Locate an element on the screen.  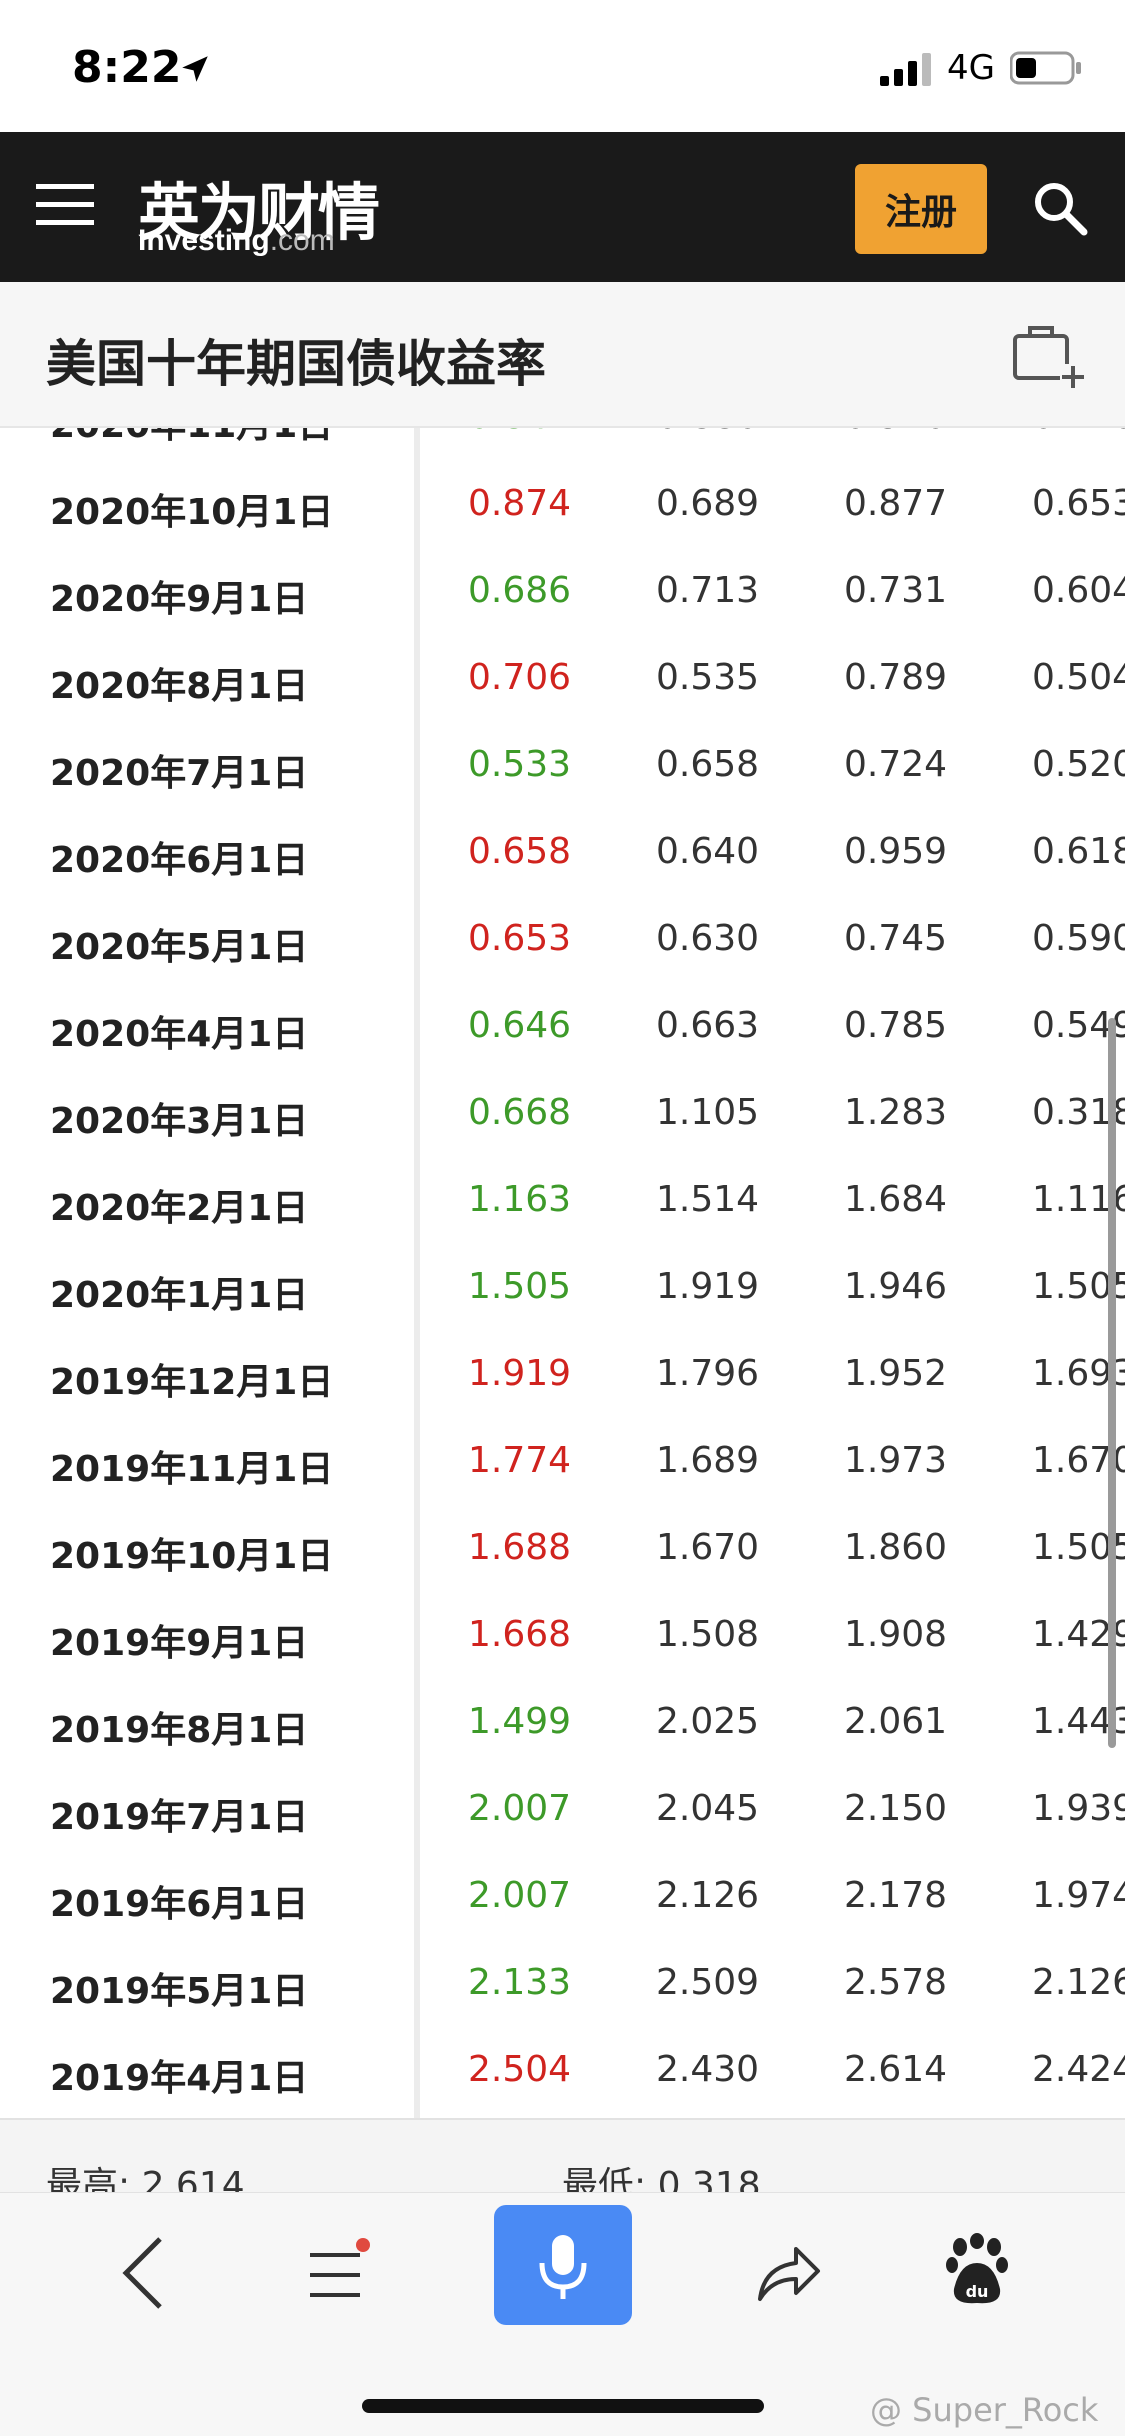
high-cell: 0.877 is located at coordinates (896, 503).